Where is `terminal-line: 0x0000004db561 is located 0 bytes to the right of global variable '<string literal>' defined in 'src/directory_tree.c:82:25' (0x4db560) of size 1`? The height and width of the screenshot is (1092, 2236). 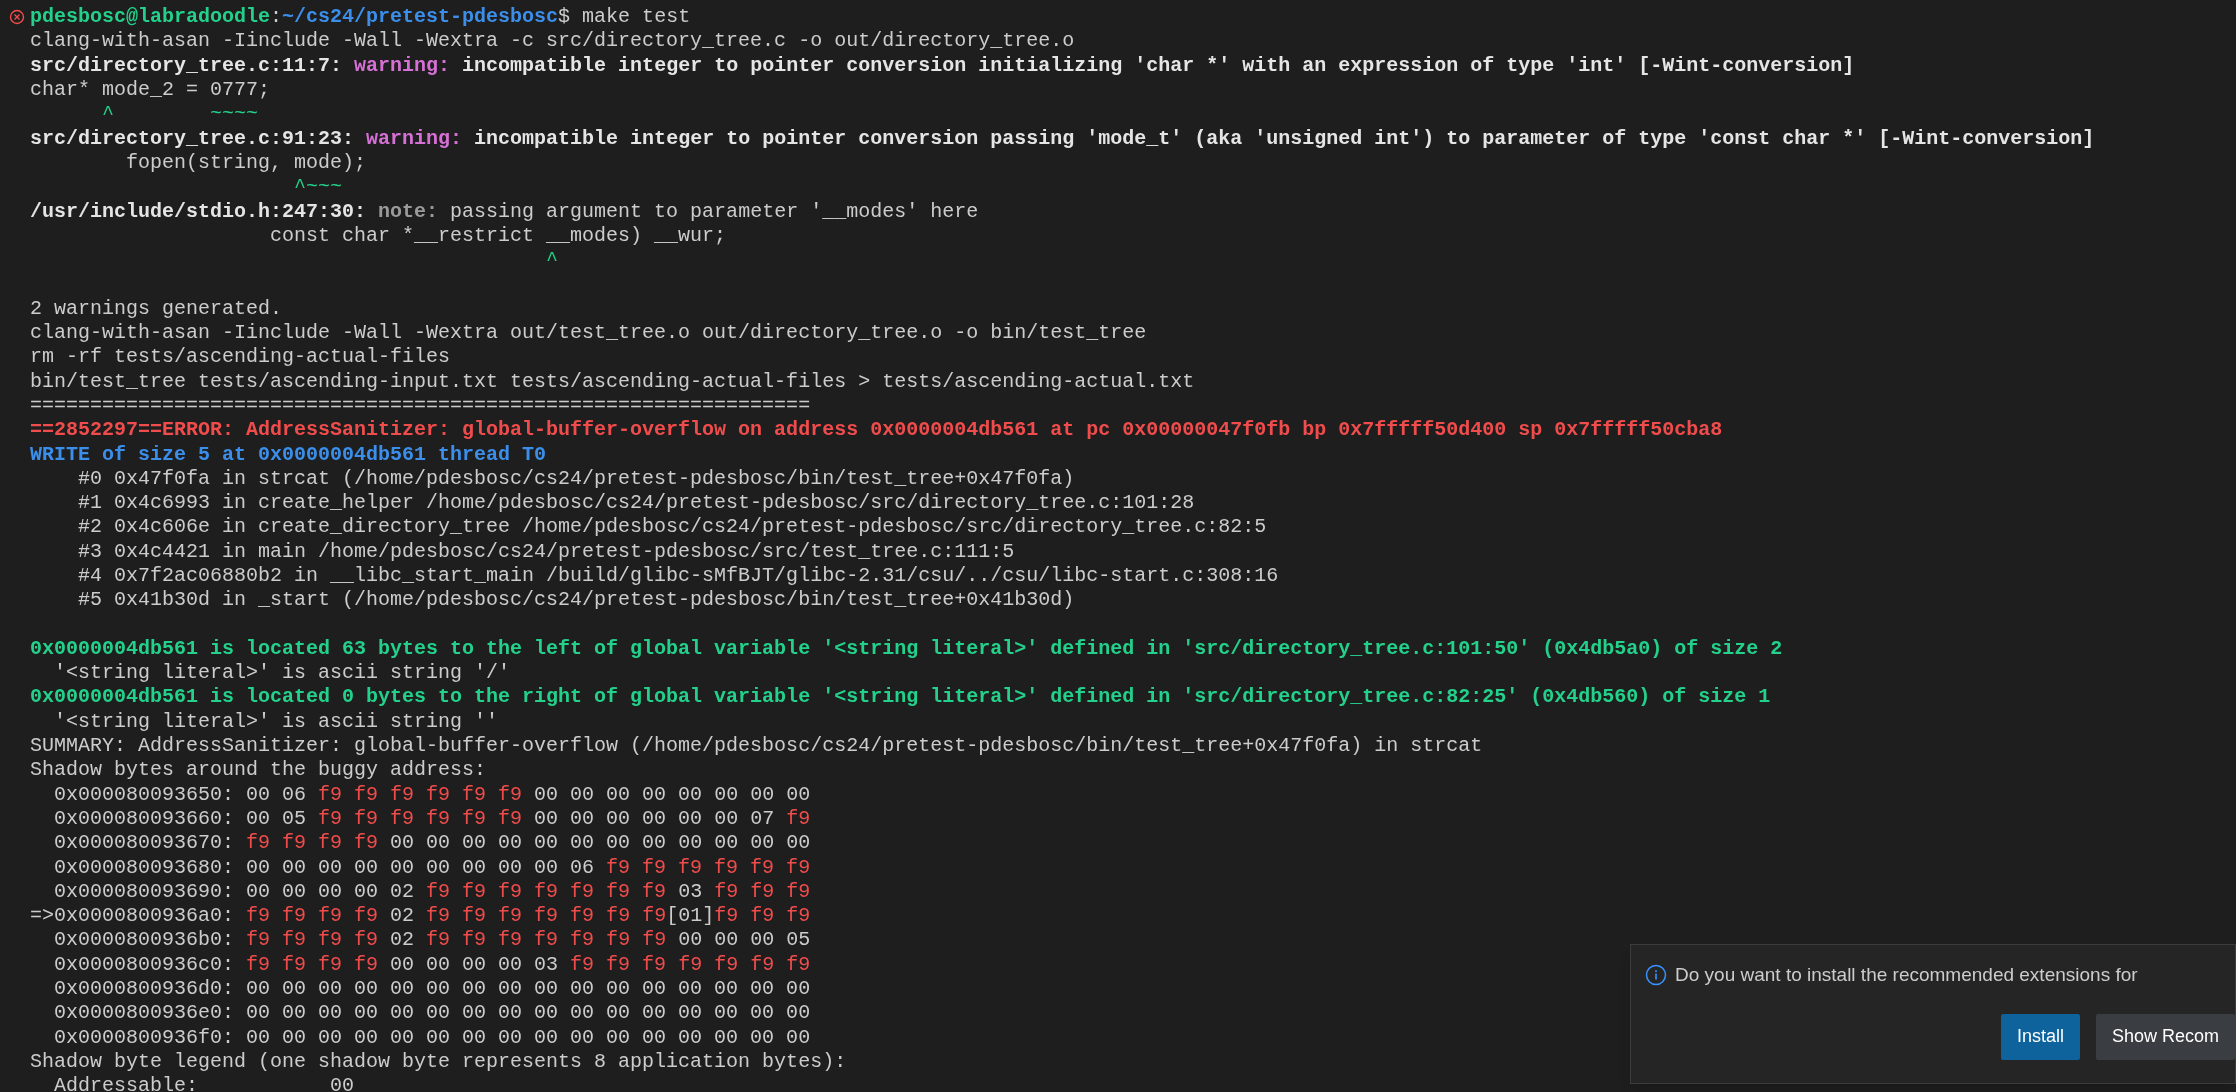
terminal-line: 0x0000004db561 is located 0 bytes to the right of global variable '<string literal>' defined in 'src/directory_tree.c:82:25' (0x4db560) of size 1 is located at coordinates (900, 697).